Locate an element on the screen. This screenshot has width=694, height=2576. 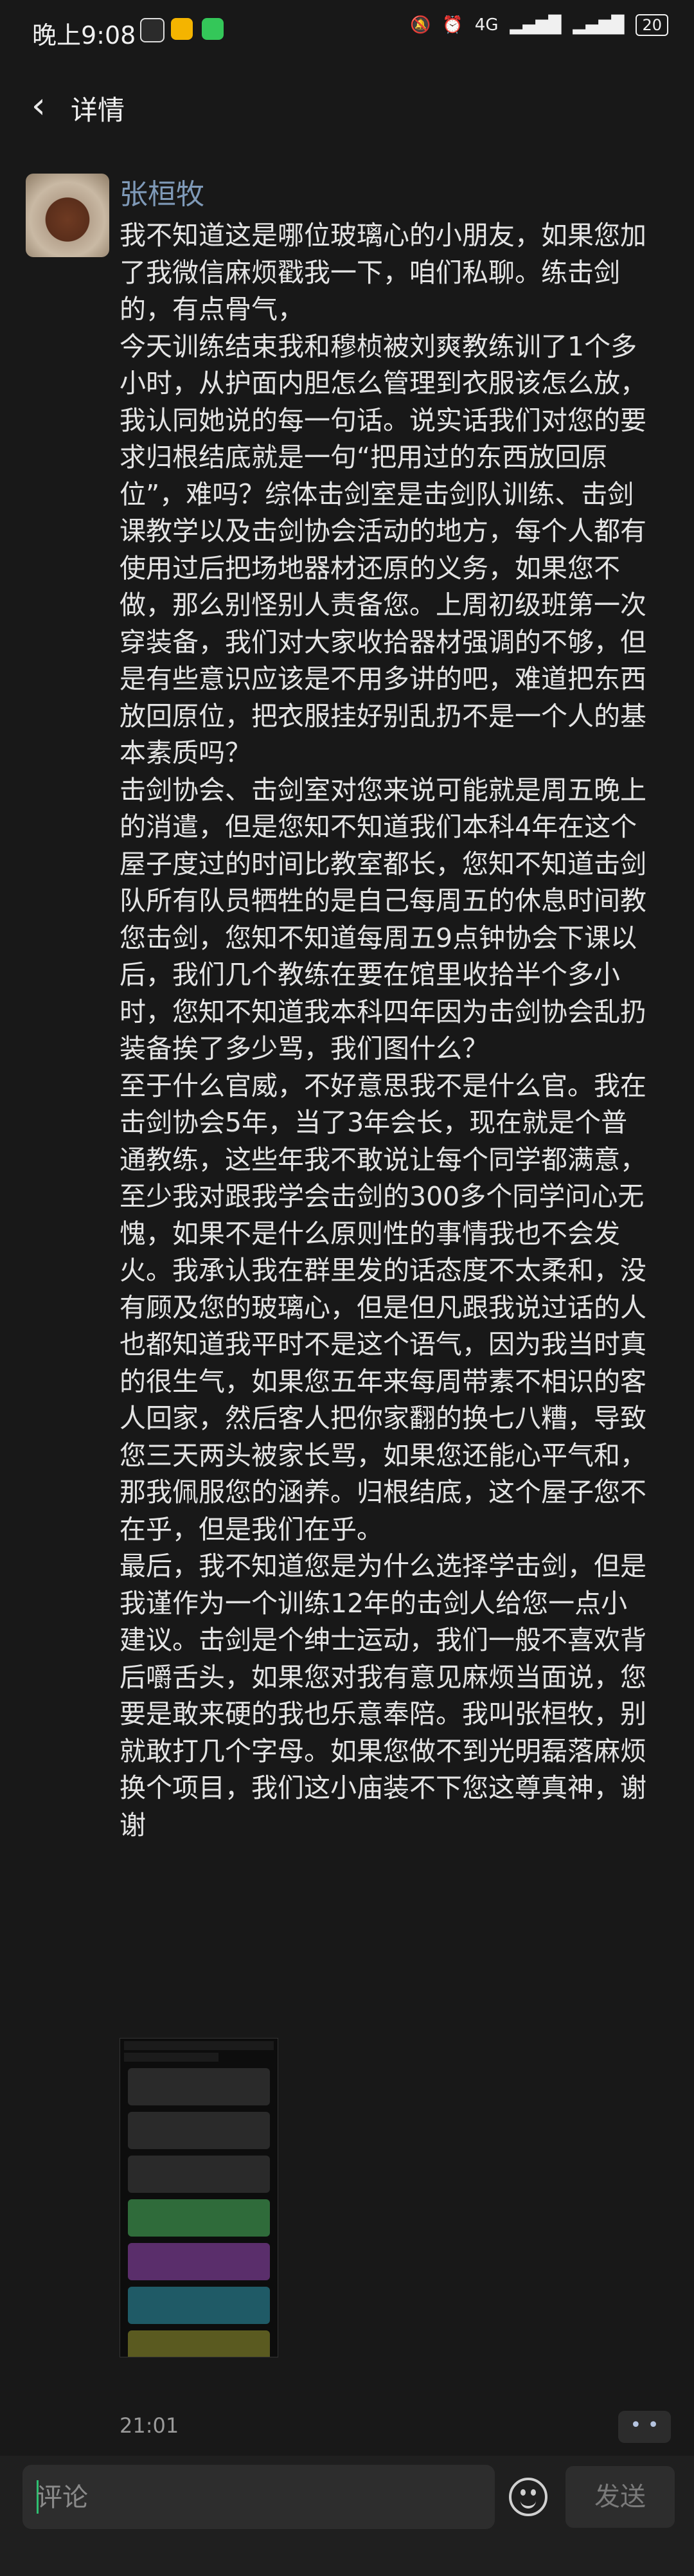
status-time: 晚上9:08 is located at coordinates (84, 35).